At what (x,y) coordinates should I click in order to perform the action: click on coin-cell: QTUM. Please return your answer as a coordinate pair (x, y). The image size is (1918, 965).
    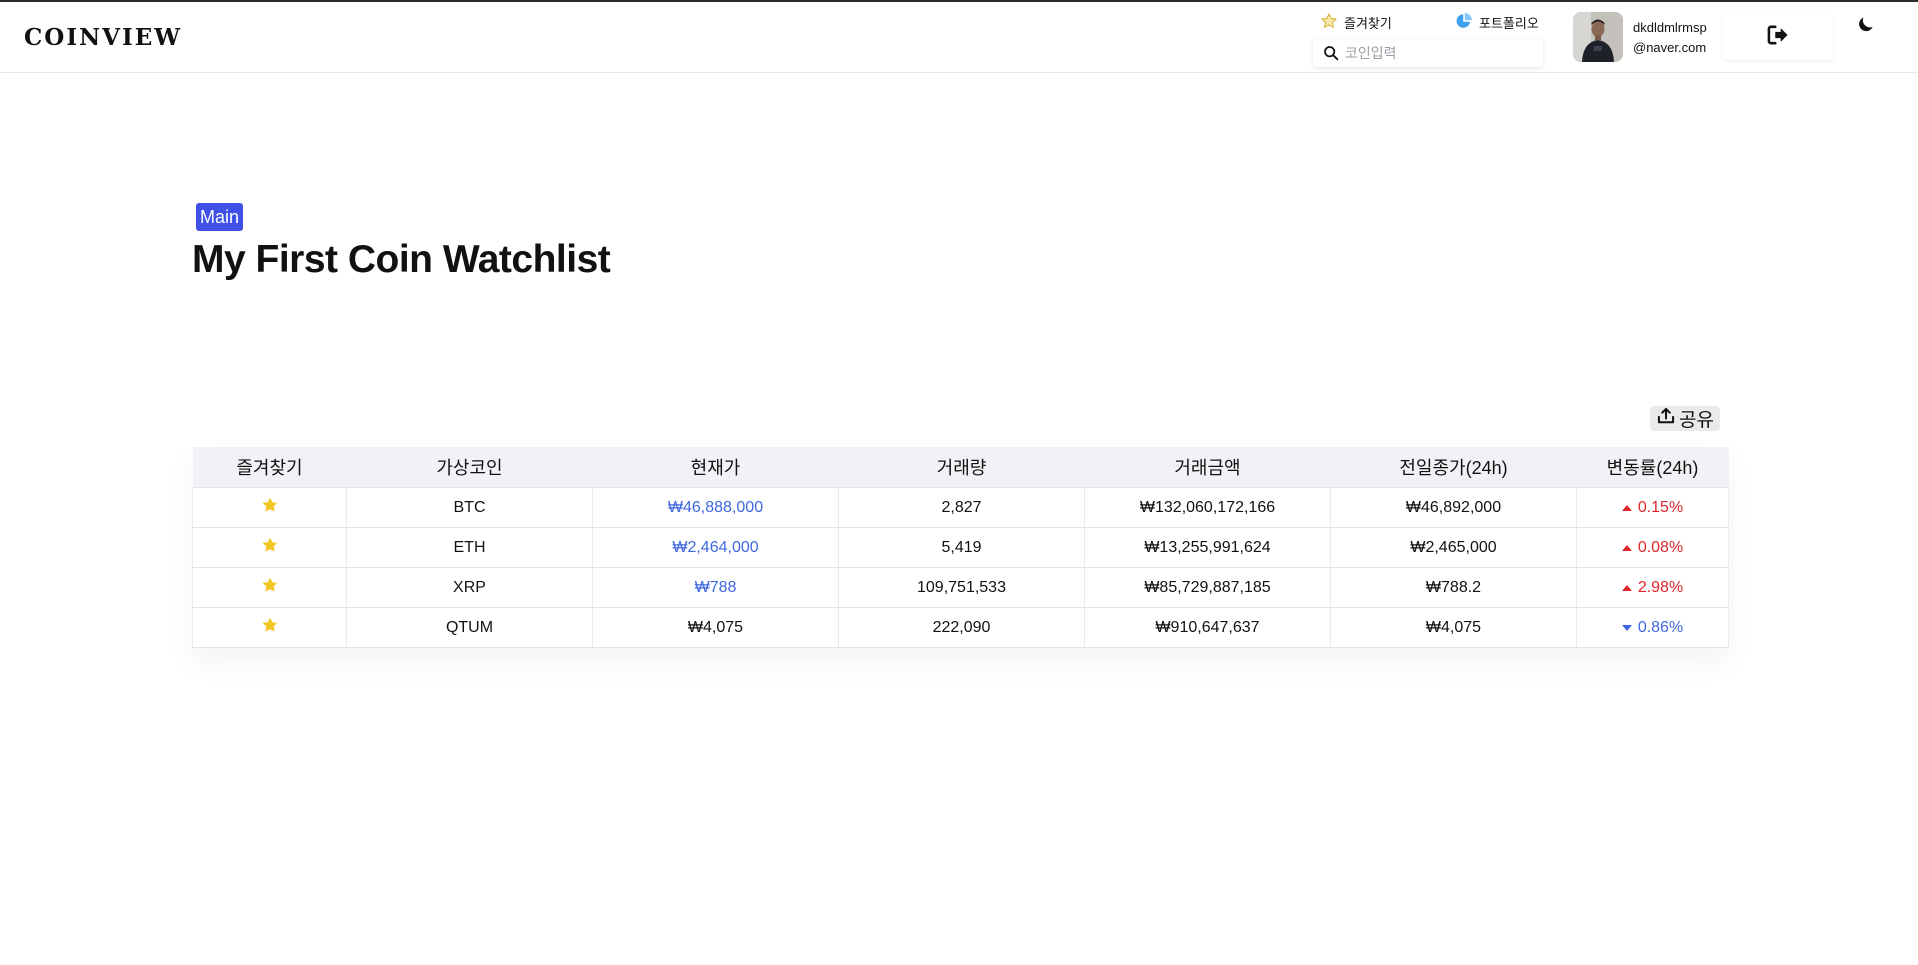
    Looking at the image, I should click on (469, 627).